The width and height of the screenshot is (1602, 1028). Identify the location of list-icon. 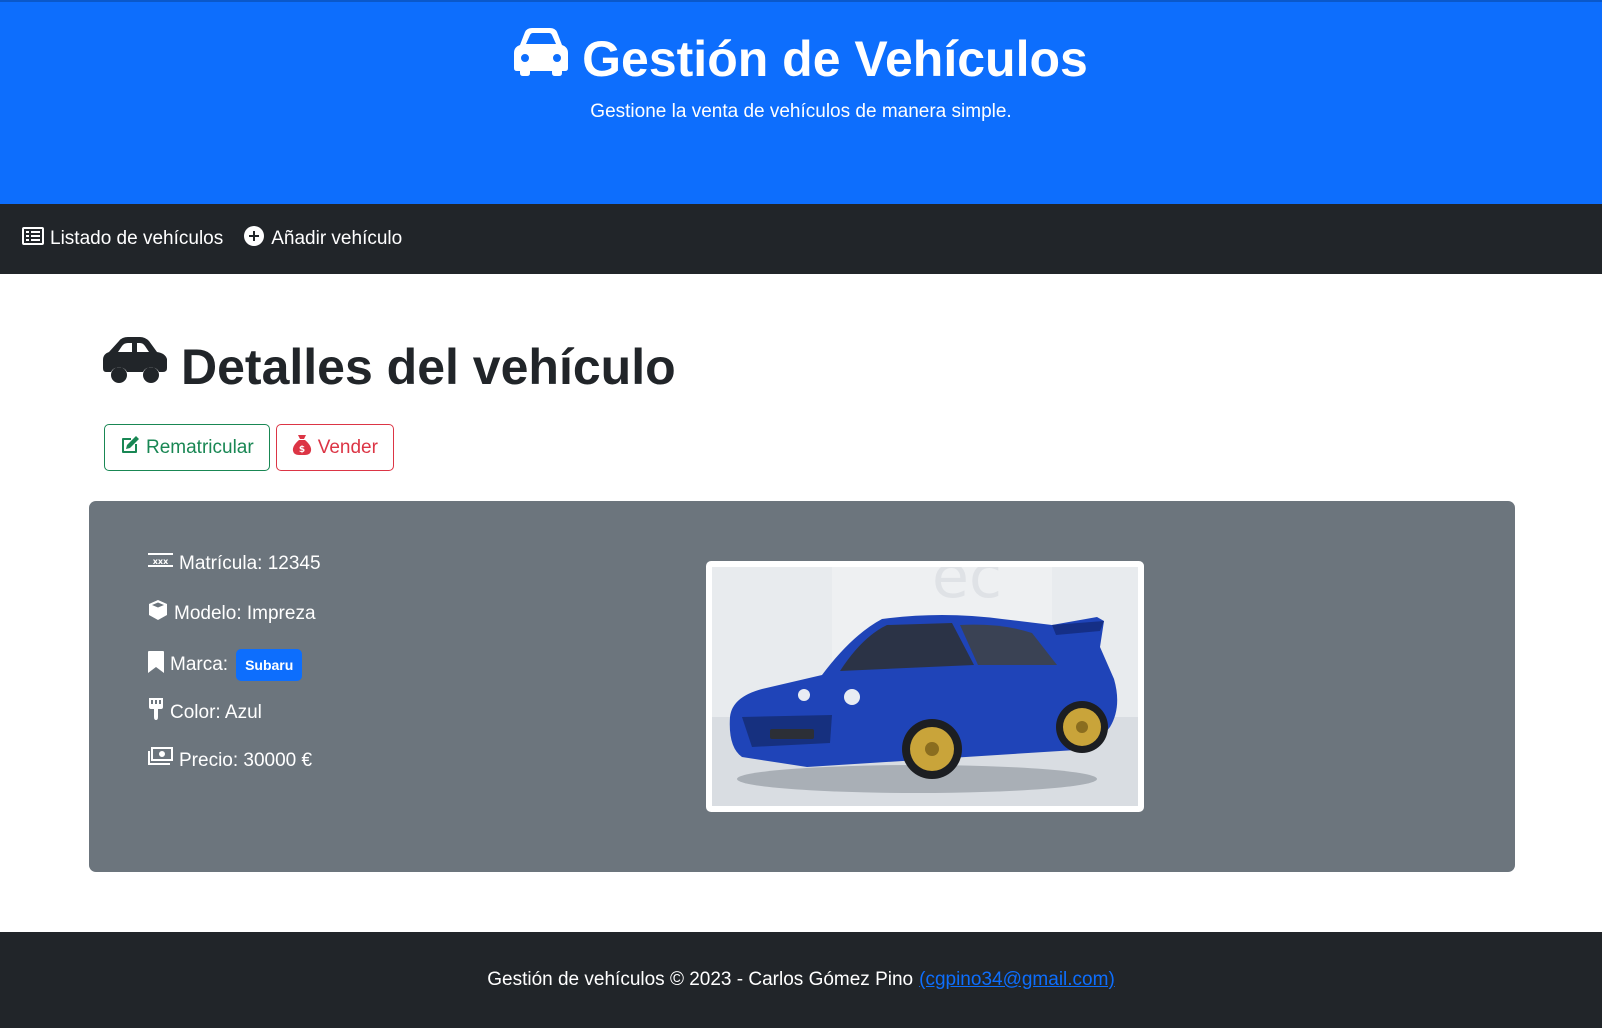
(33, 239).